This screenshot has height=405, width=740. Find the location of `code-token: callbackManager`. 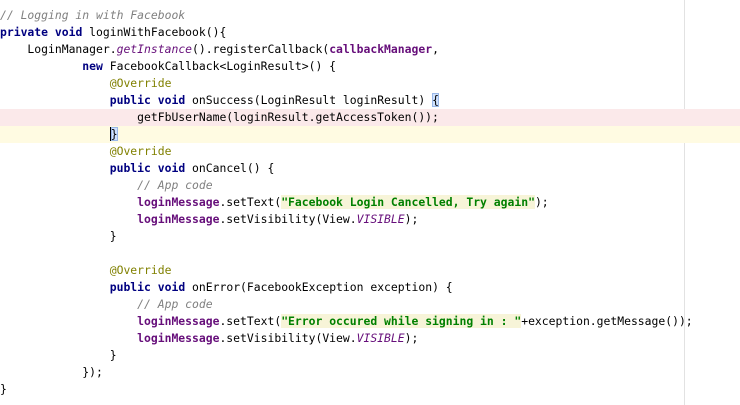

code-token: callbackManager is located at coordinates (381, 49).